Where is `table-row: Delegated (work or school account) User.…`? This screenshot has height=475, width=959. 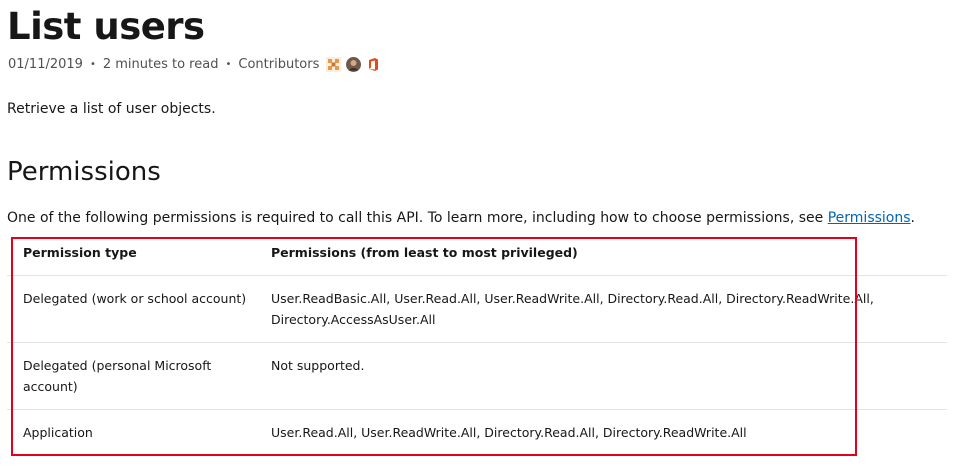
table-row: Delegated (work or school account) User.… is located at coordinates (477, 309).